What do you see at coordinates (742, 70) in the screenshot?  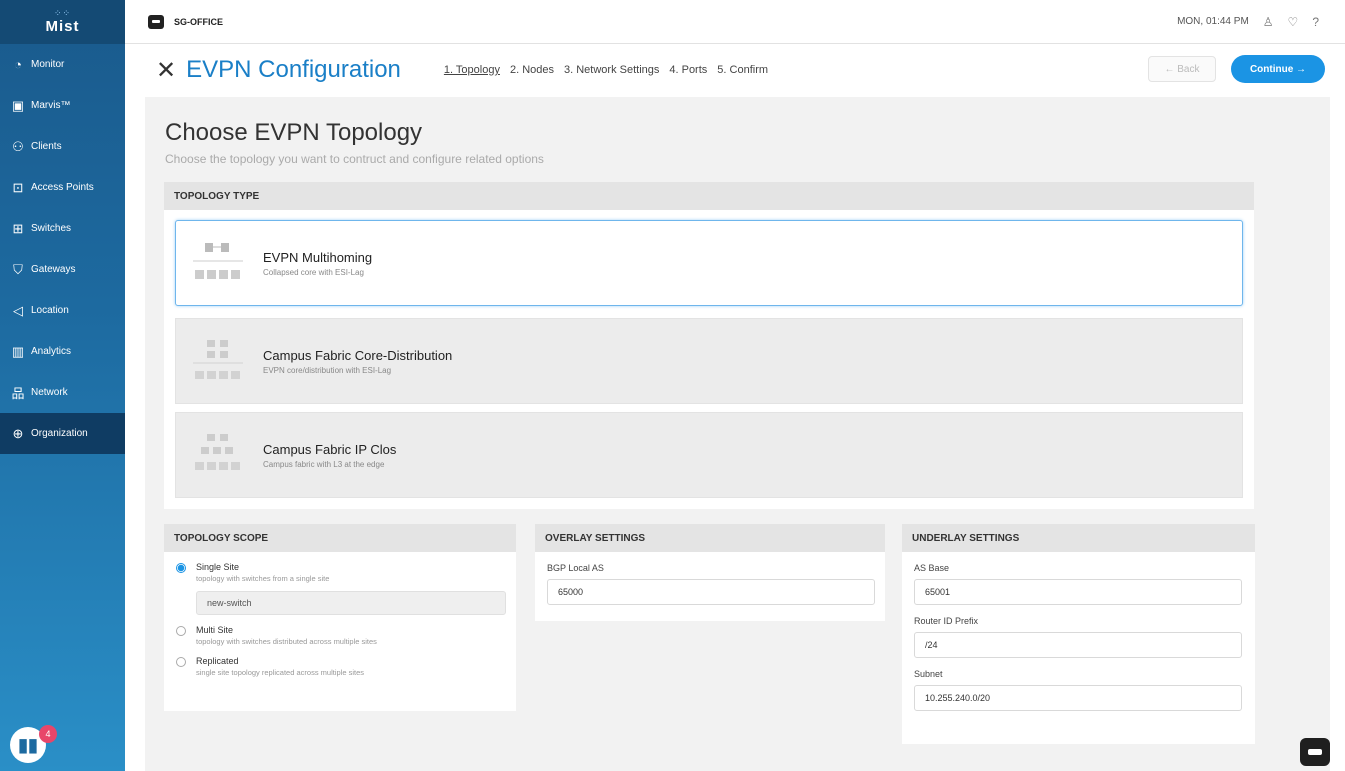 I see `step-confirm: 5. Confirm` at bounding box center [742, 70].